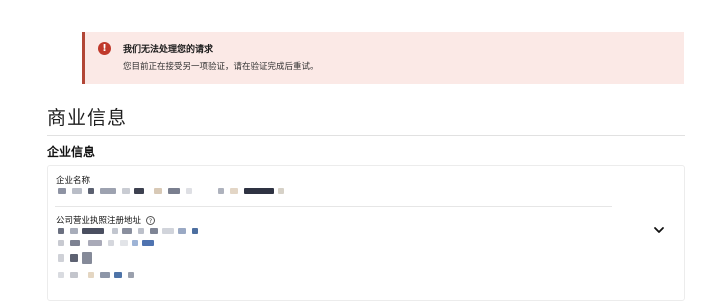 The height and width of the screenshot is (306, 720). What do you see at coordinates (73, 181) in the screenshot?
I see `company-name-label: 企业名称` at bounding box center [73, 181].